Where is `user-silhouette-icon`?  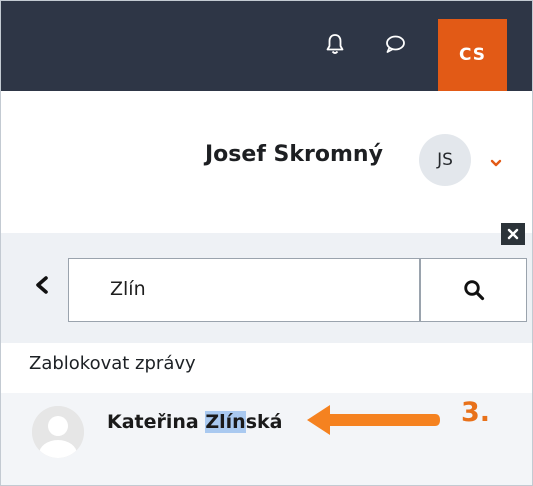 user-silhouette-icon is located at coordinates (58, 432).